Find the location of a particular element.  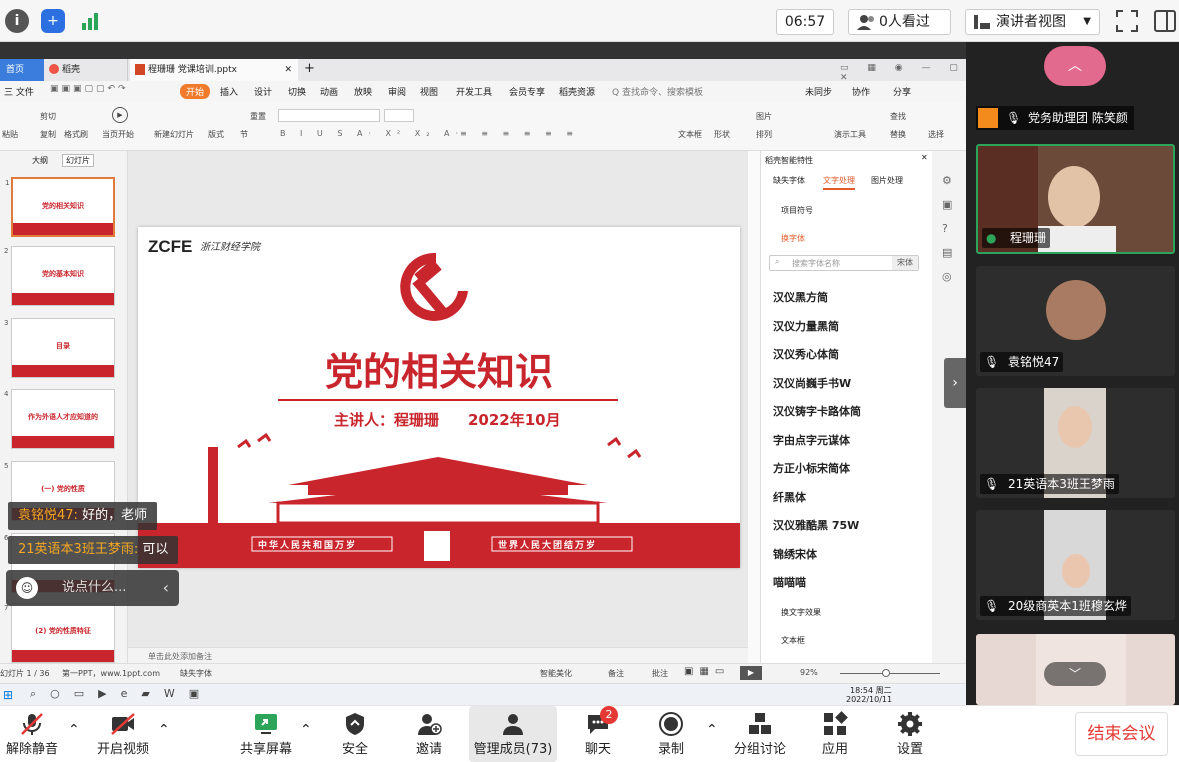

font-search-input: ⌕ 搜索字体名称 宋体 is located at coordinates (844, 263).